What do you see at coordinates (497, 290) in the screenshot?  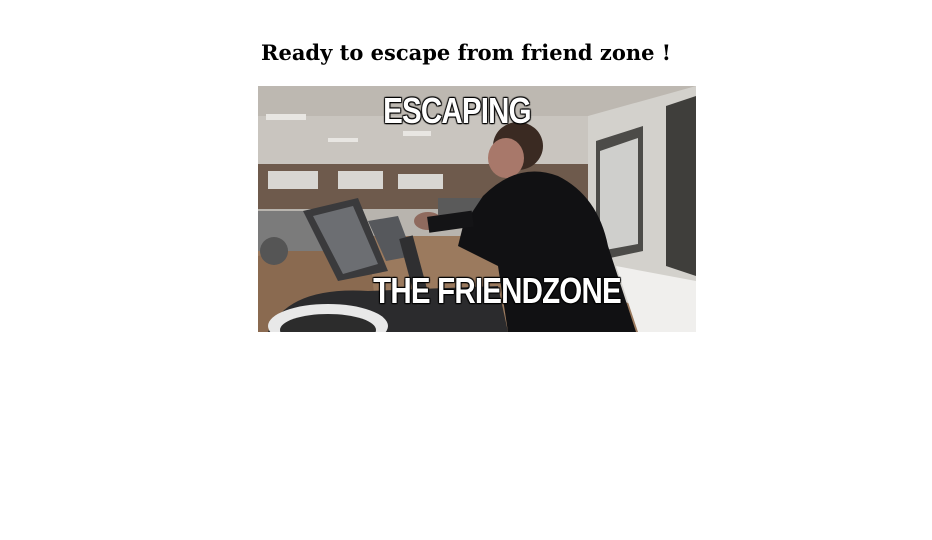 I see `meme-bottom-caption: THE FRIENDZONE` at bounding box center [497, 290].